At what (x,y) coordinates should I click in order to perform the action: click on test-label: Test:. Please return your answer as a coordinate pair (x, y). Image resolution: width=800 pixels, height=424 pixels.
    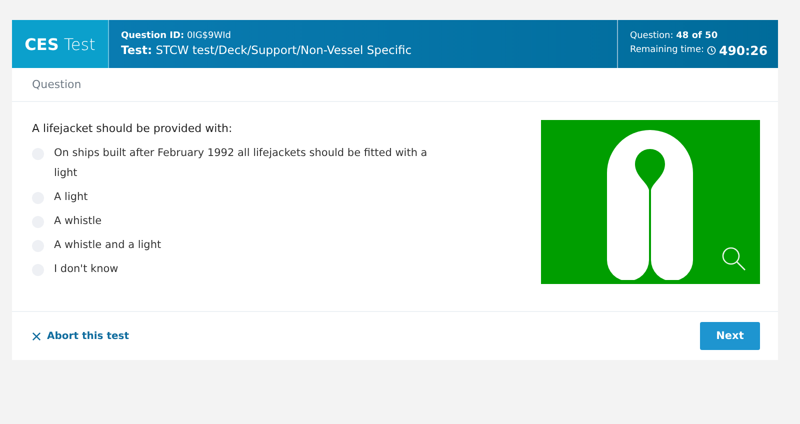
    Looking at the image, I should click on (136, 50).